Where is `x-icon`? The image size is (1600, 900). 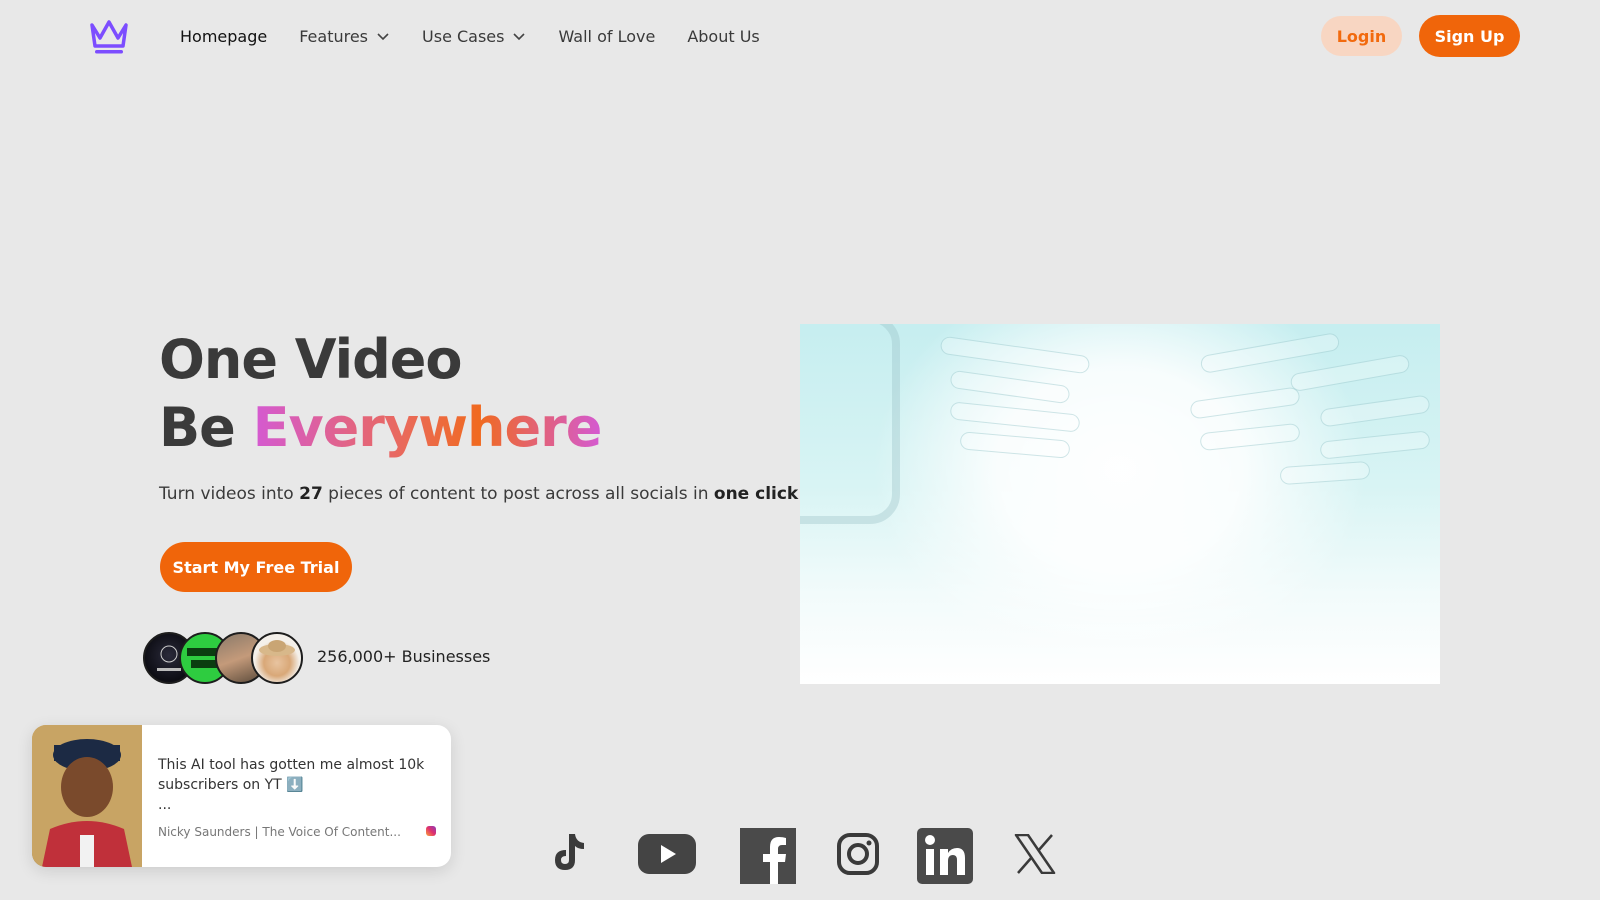 x-icon is located at coordinates (1035, 854).